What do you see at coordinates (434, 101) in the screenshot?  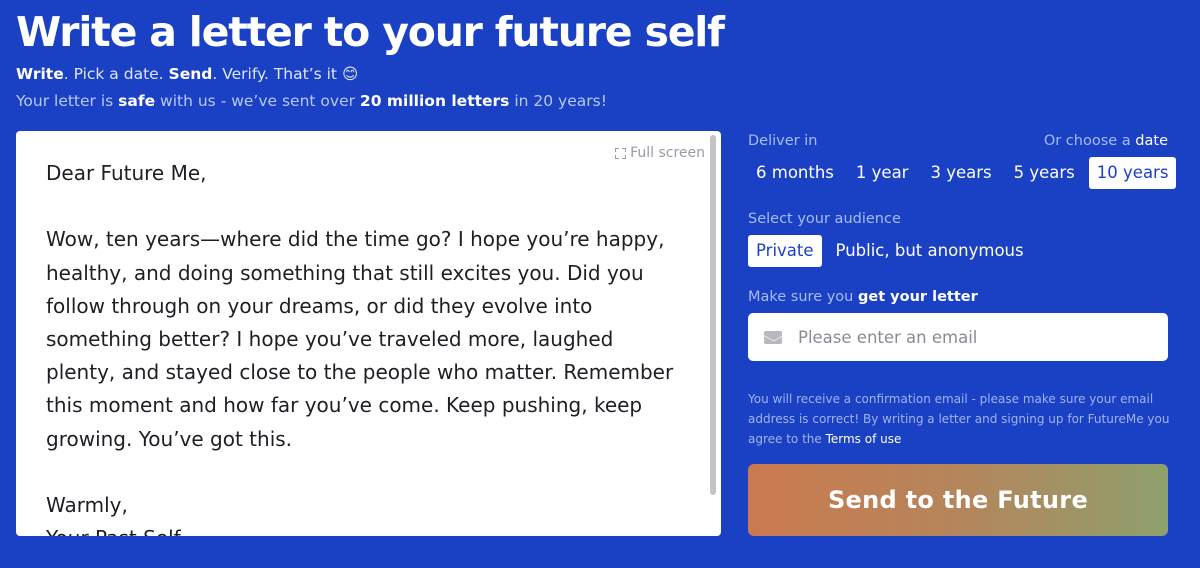 I see `assurance-count: 20 million letters` at bounding box center [434, 101].